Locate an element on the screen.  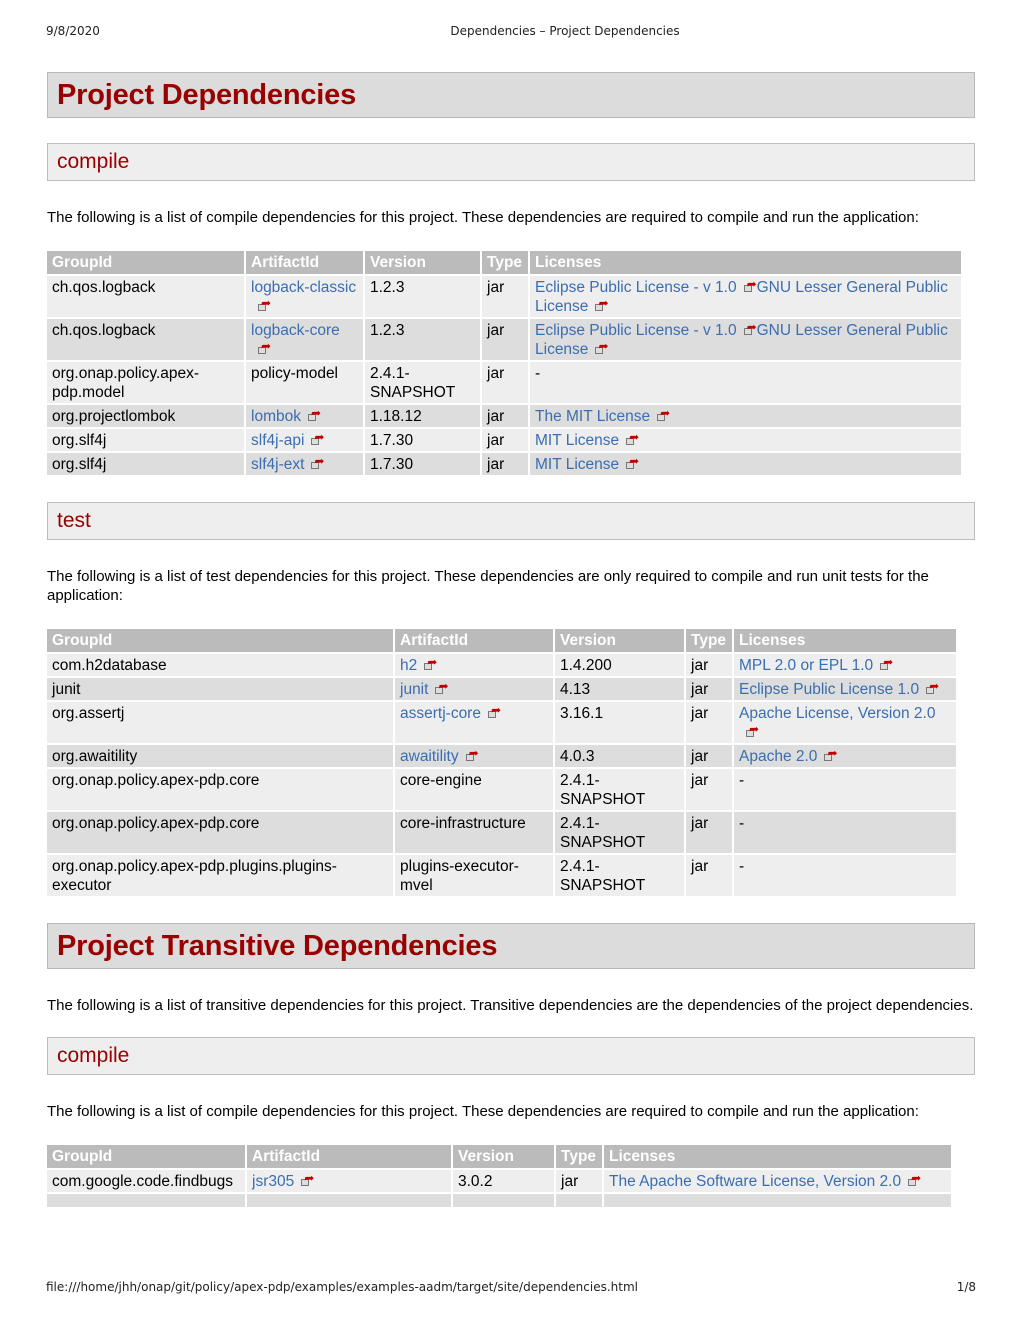
artifact-id-cell: logback-classic ➦ is located at coordinates (304, 296).